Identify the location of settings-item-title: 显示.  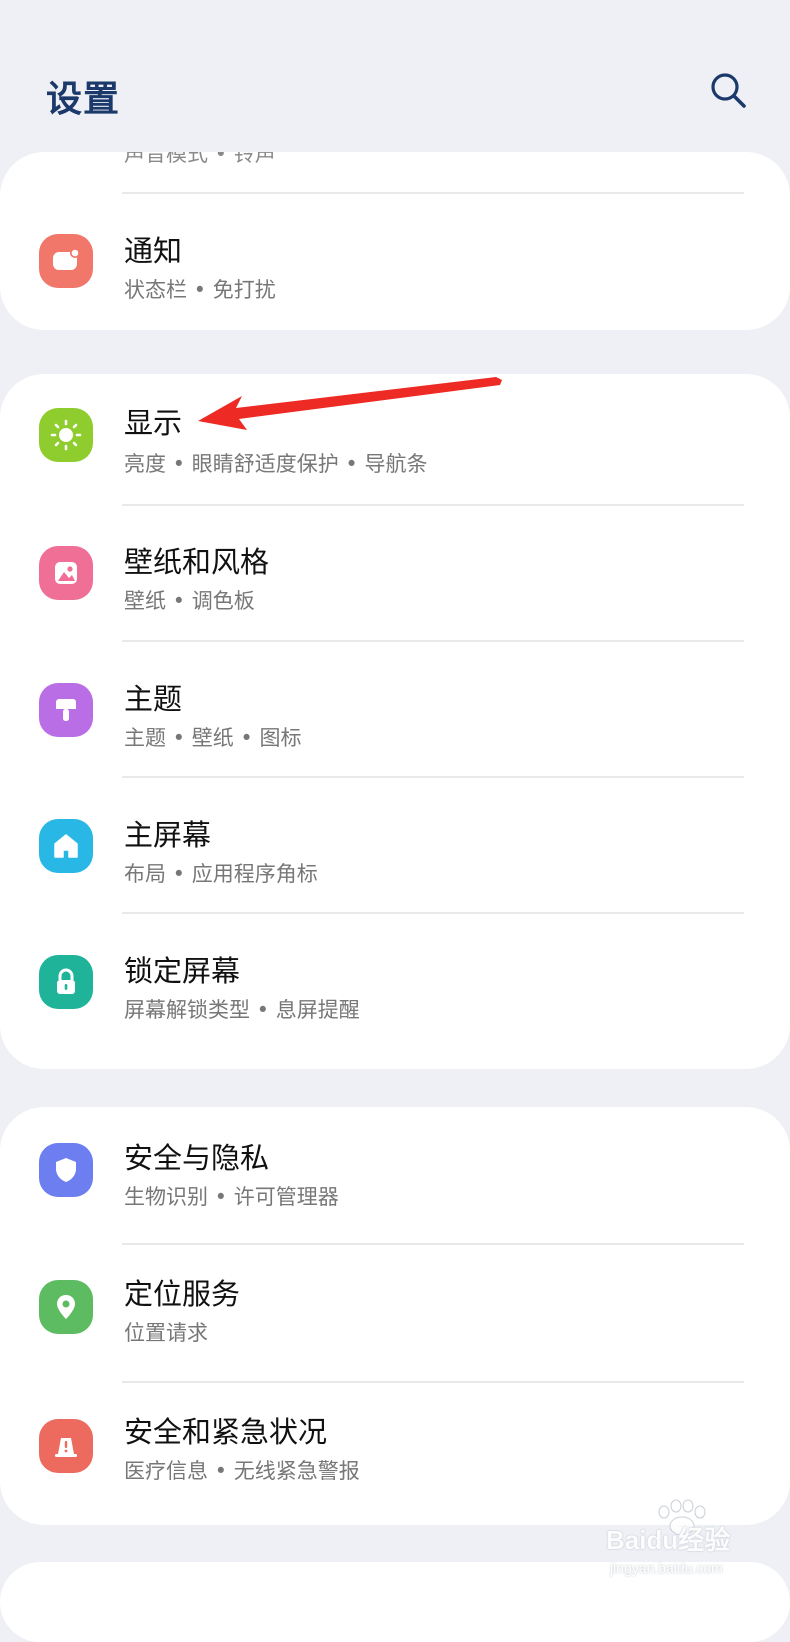
(153, 423).